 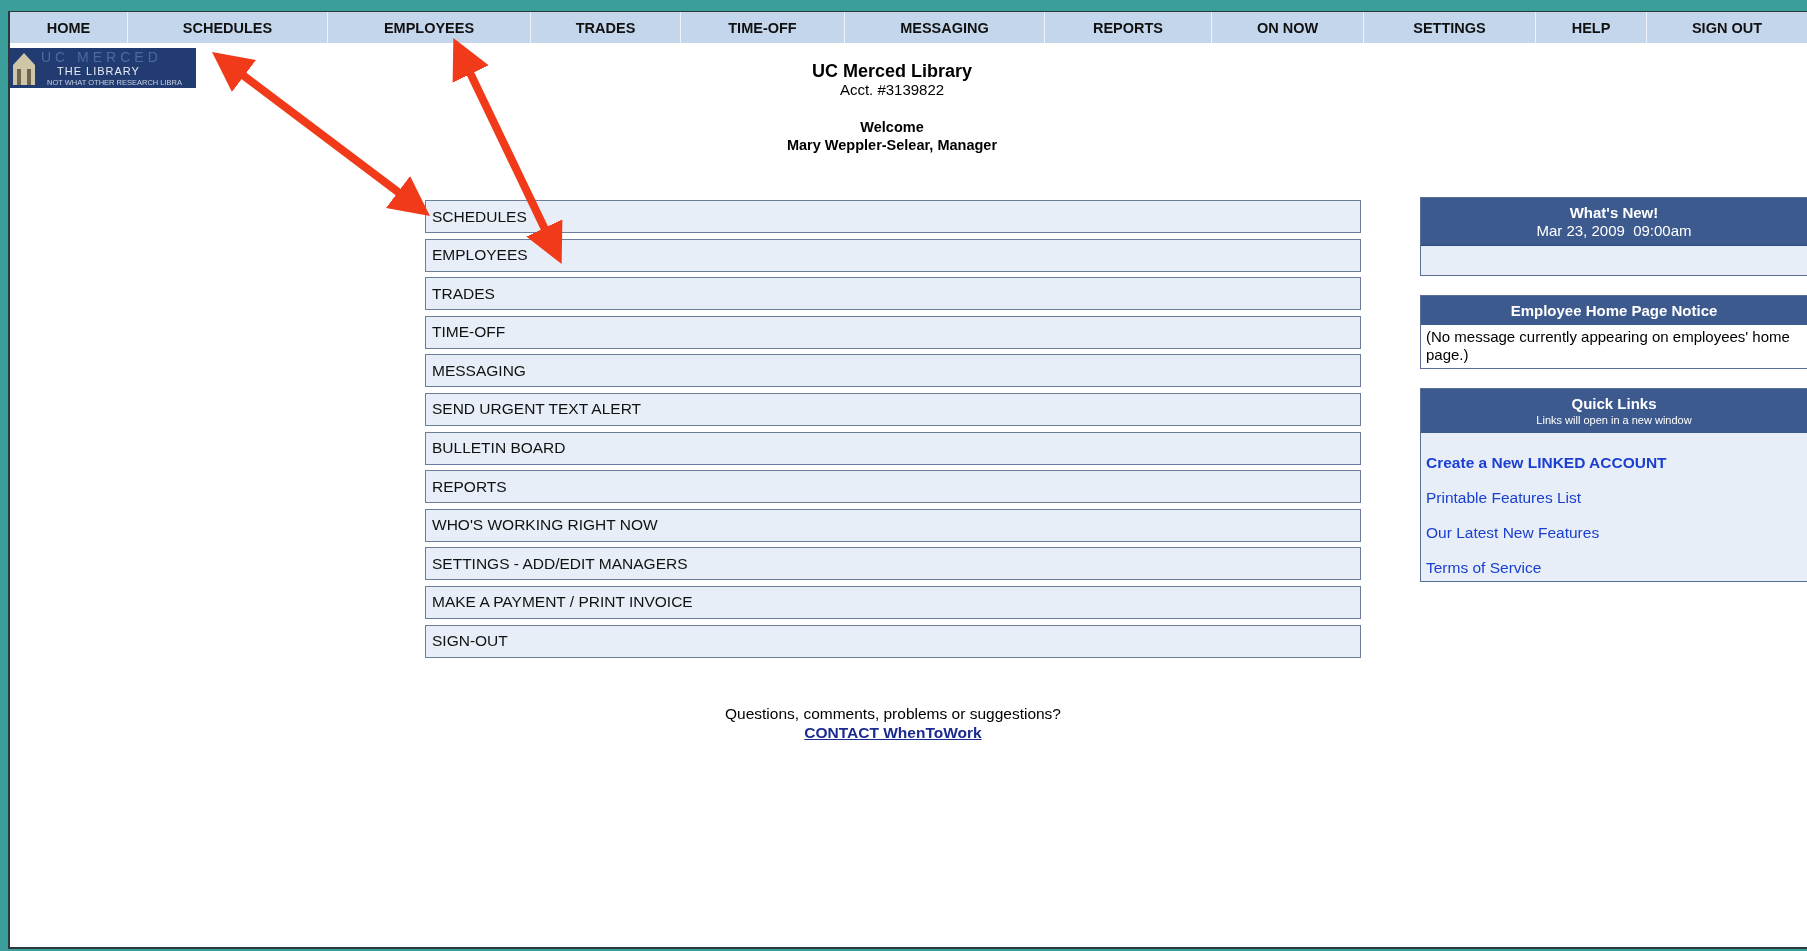 What do you see at coordinates (893, 525) in the screenshot?
I see `menu-item: WHO'S WORKING RIGHT NOW` at bounding box center [893, 525].